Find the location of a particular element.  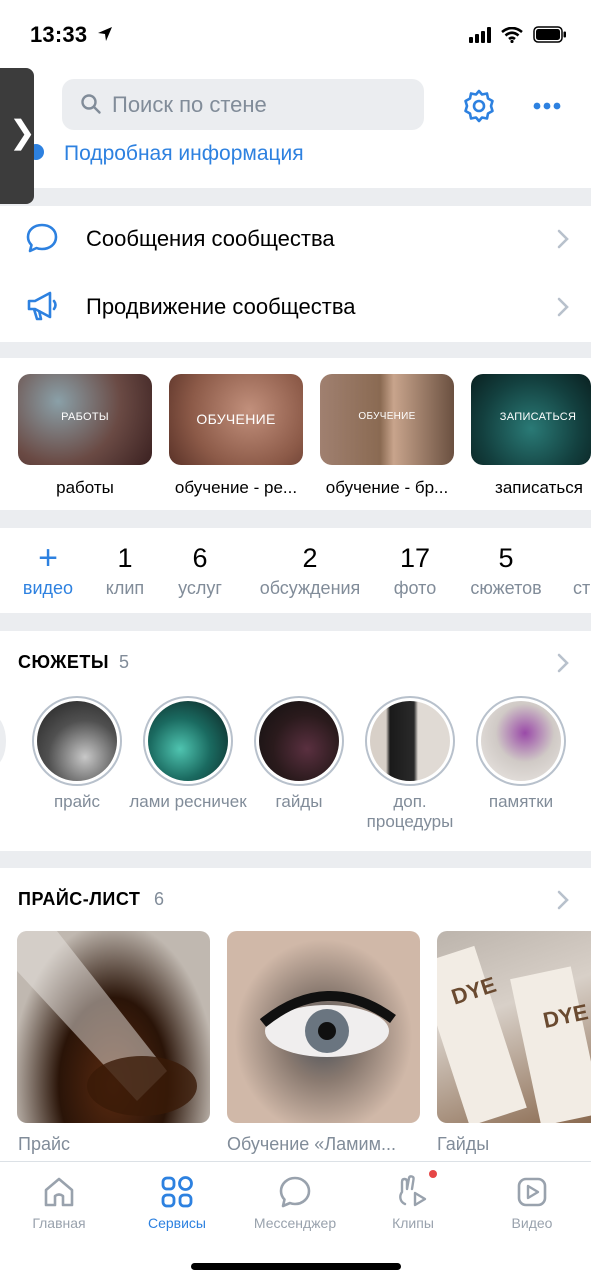

counter-value: 17 is located at coordinates (415, 558).